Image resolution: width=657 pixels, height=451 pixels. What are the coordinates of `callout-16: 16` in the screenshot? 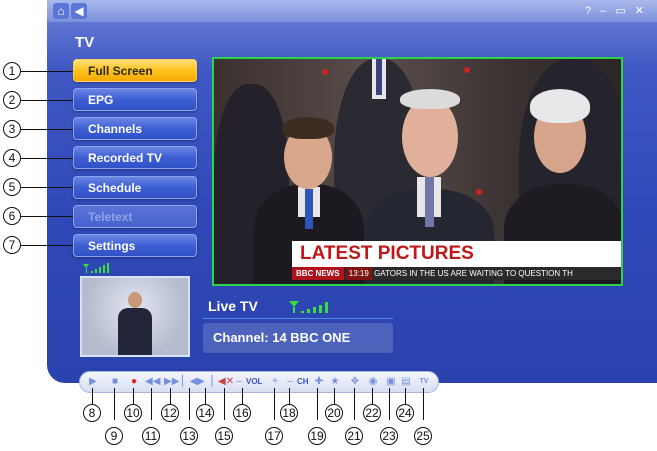 It's located at (242, 413).